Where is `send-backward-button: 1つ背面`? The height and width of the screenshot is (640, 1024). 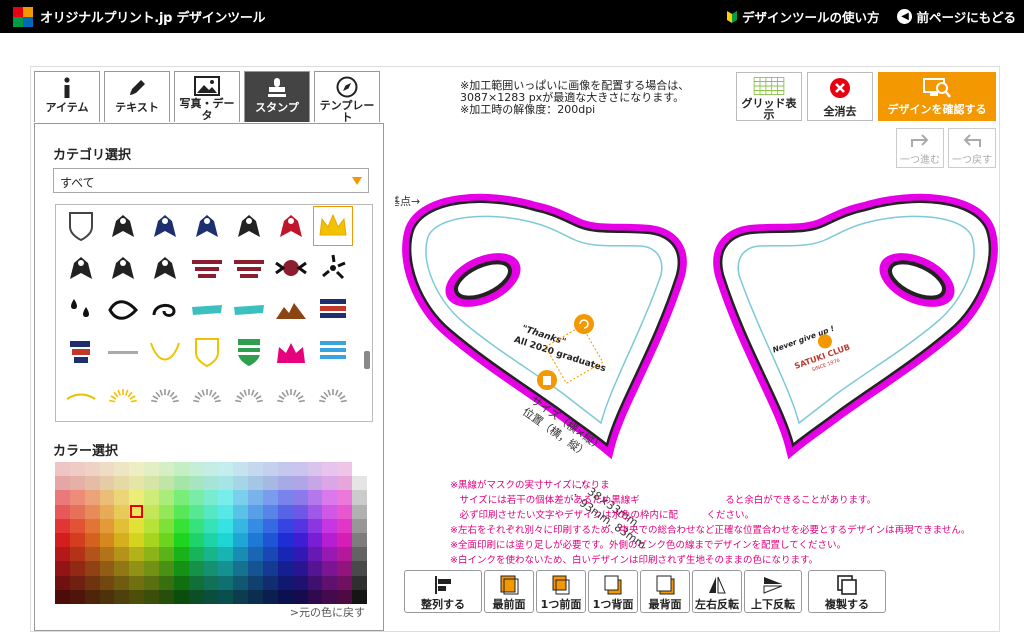
send-backward-button: 1つ背面 is located at coordinates (613, 591).